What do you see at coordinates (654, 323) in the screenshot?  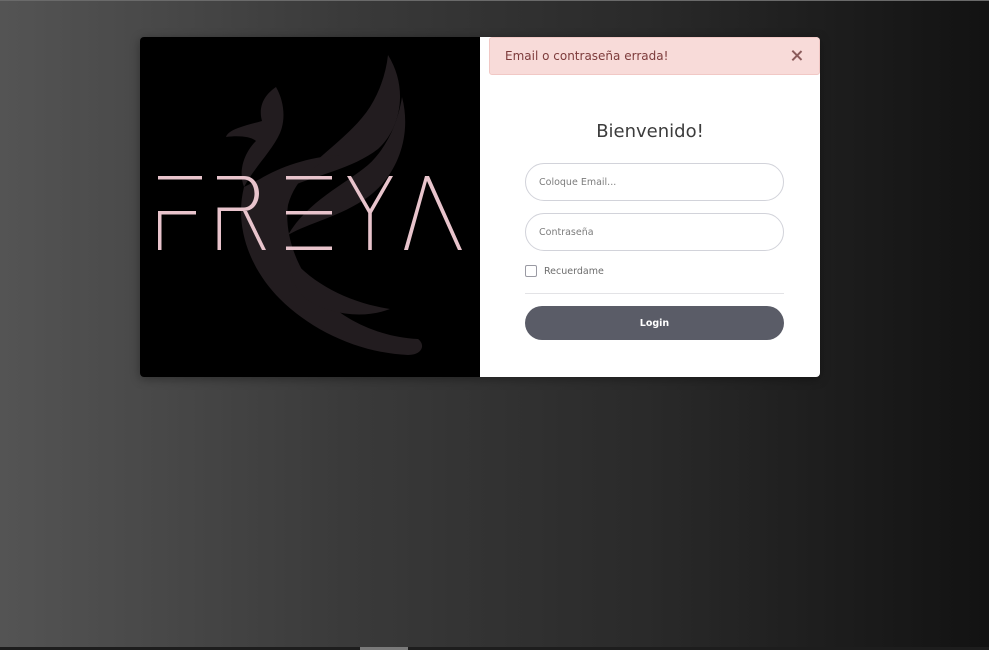 I see `login-button: Login` at bounding box center [654, 323].